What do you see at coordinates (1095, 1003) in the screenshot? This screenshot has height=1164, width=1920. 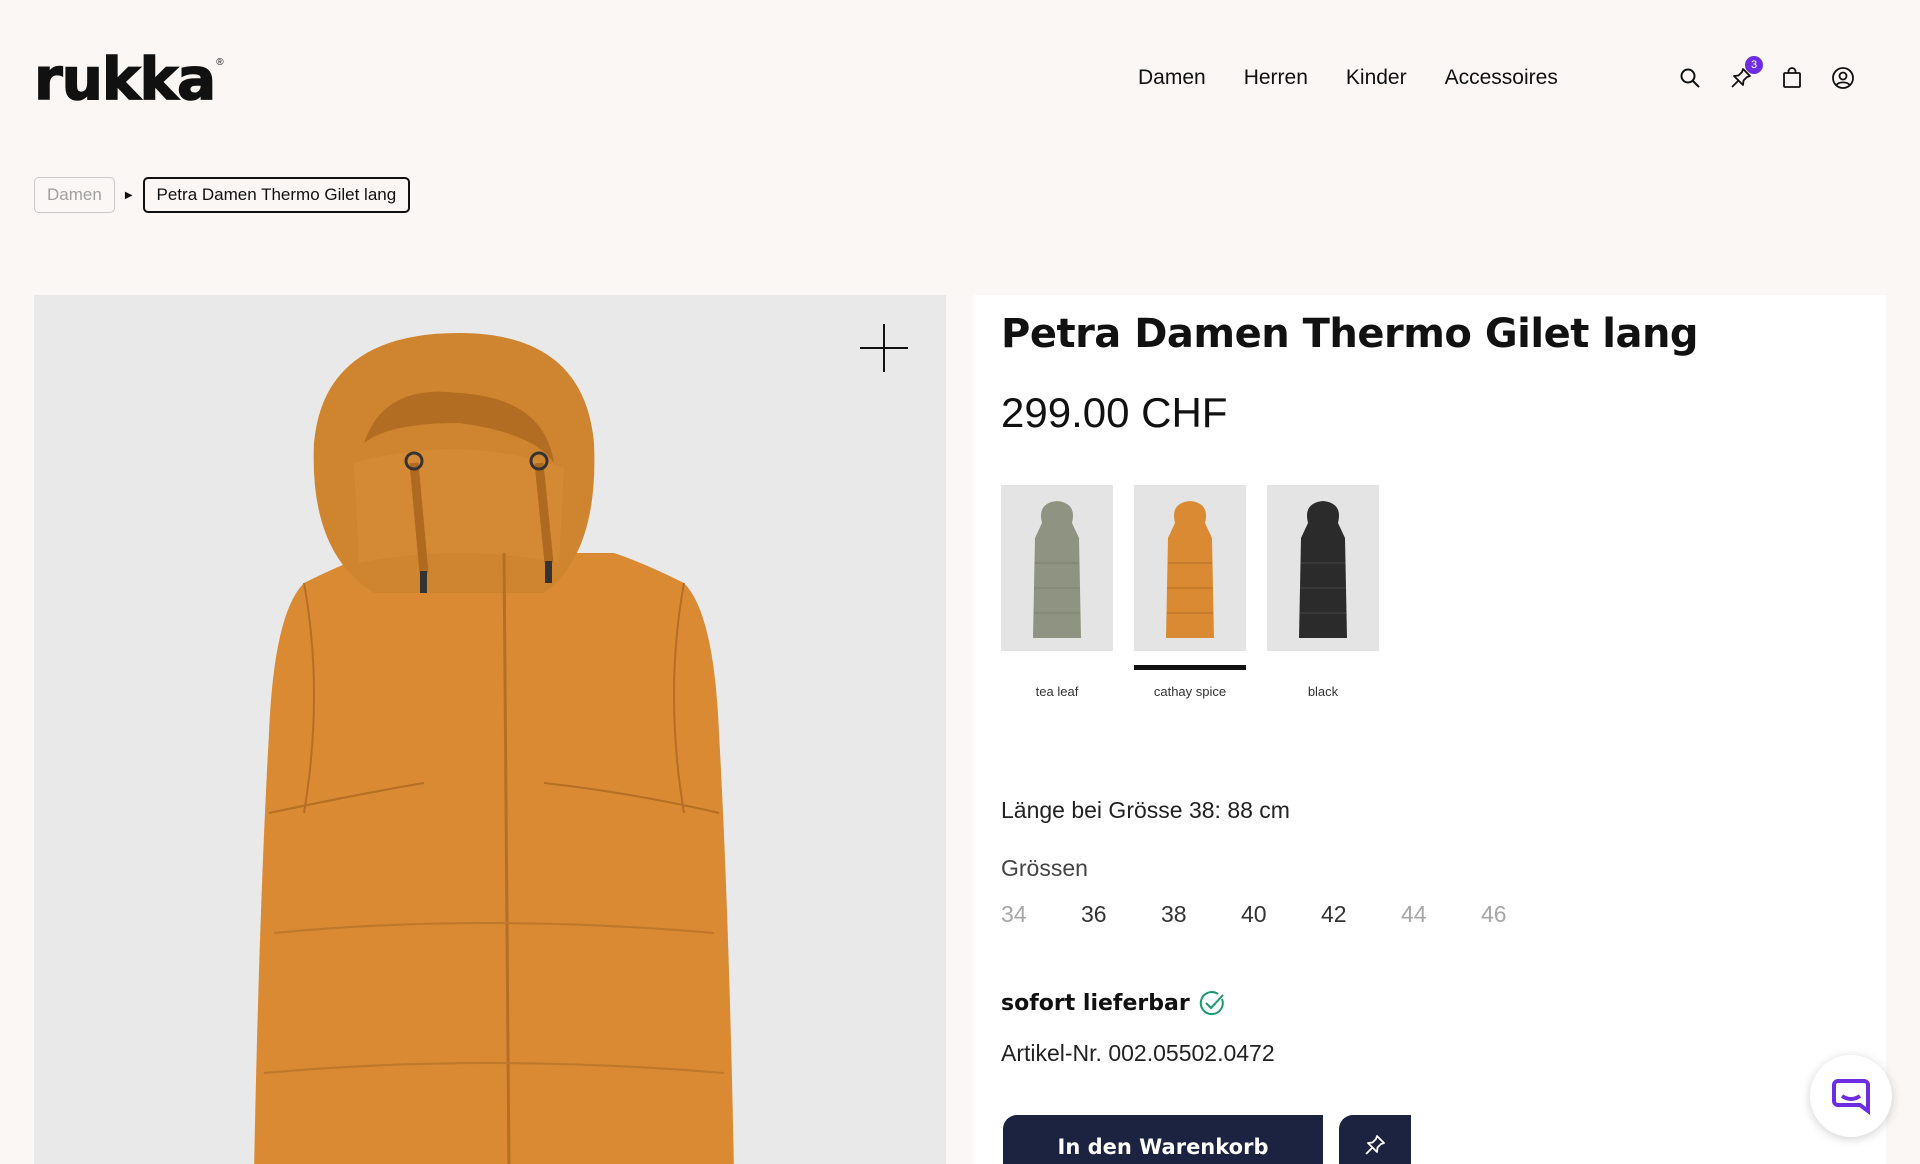 I see `stock-status-text: sofort lieferbar` at bounding box center [1095, 1003].